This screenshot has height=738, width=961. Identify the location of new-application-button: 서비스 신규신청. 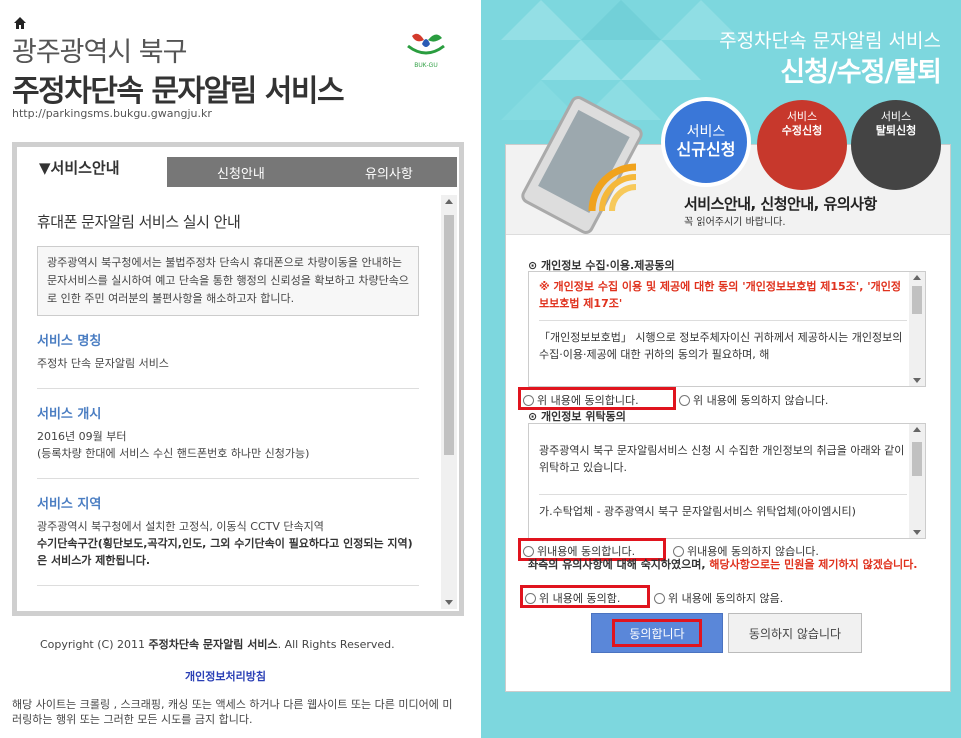
(706, 142).